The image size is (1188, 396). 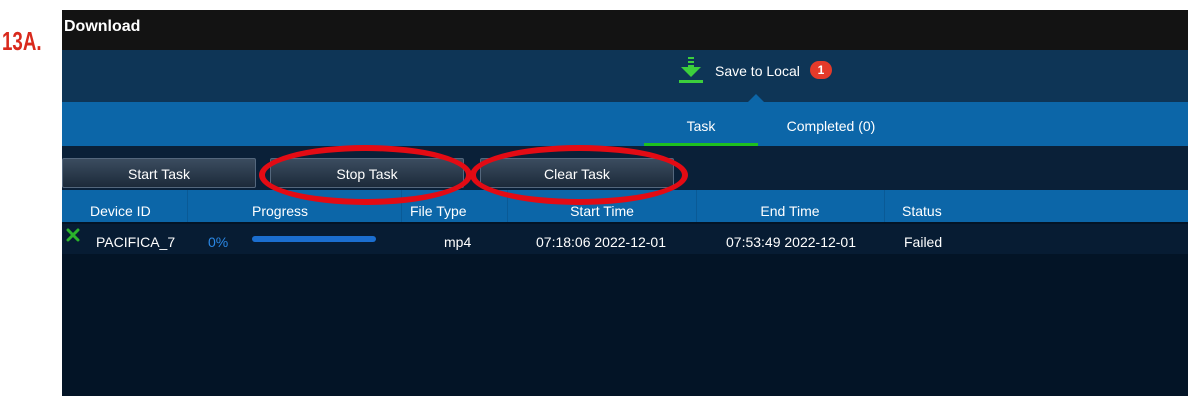 What do you see at coordinates (295, 206) in the screenshot?
I see `column-header-progress: Progress` at bounding box center [295, 206].